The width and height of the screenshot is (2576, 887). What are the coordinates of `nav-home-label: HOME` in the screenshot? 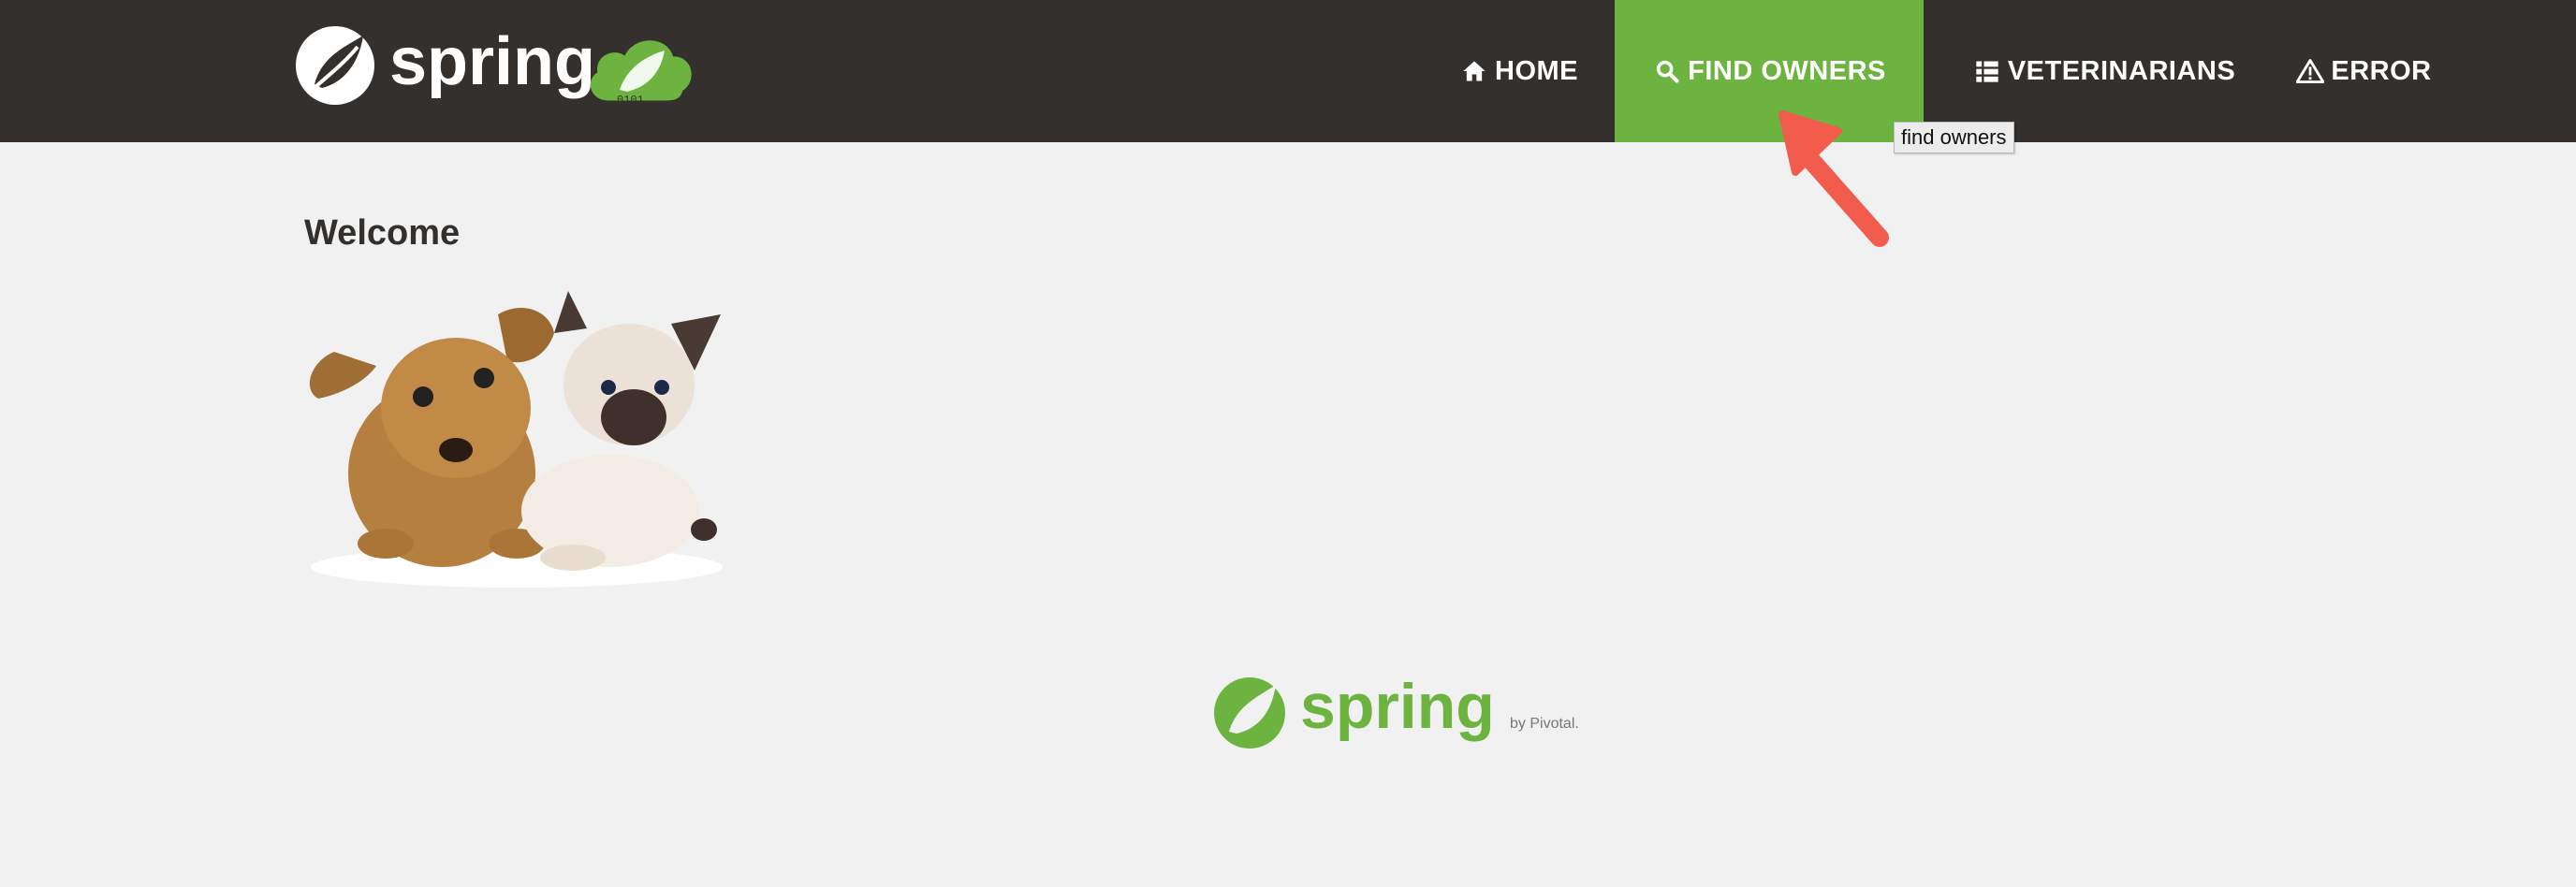 It's located at (1536, 70).